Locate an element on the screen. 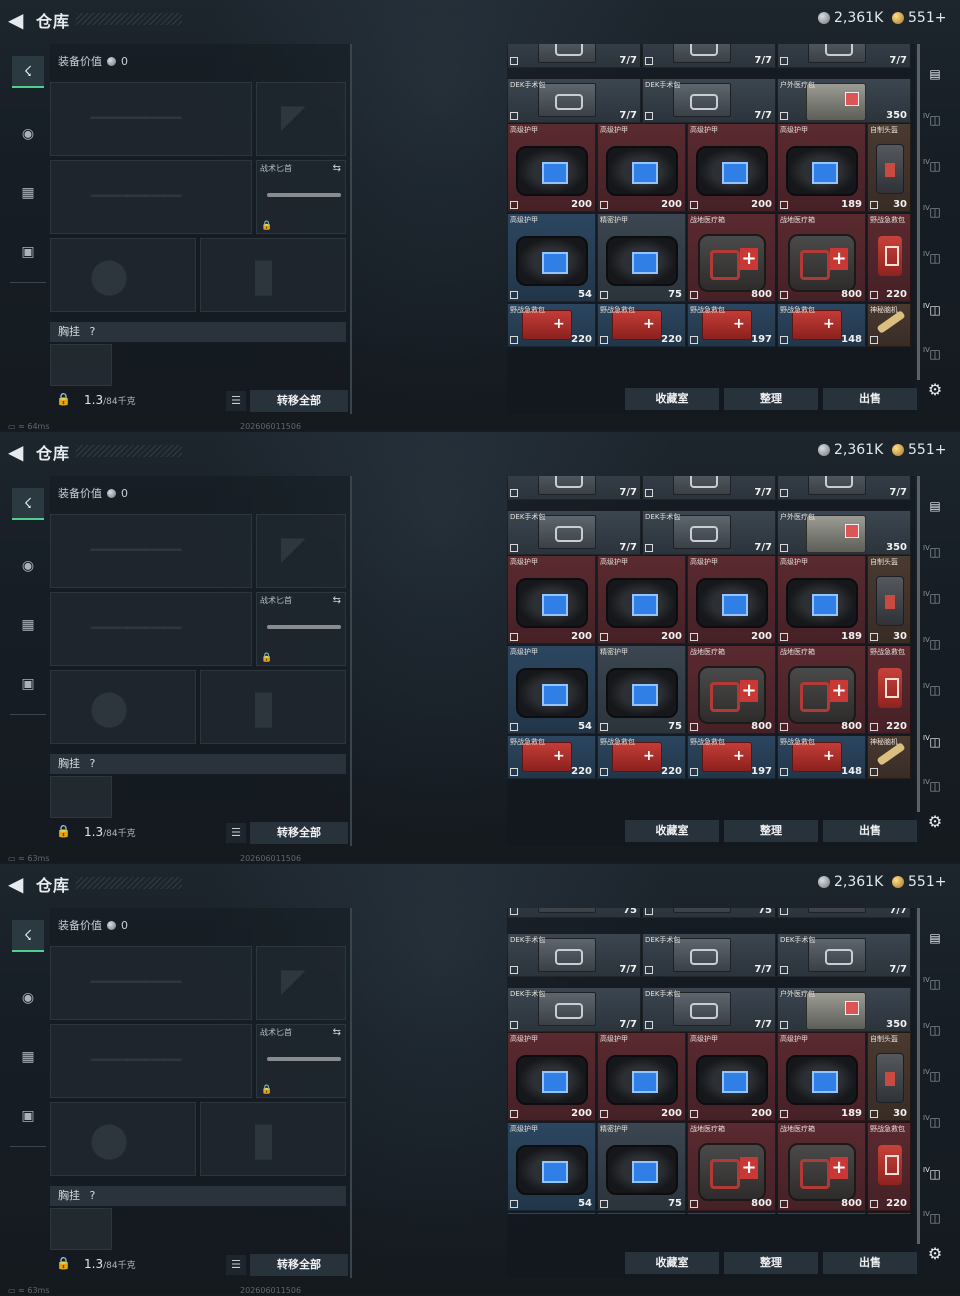  help-icon: ? is located at coordinates (93, 1195).